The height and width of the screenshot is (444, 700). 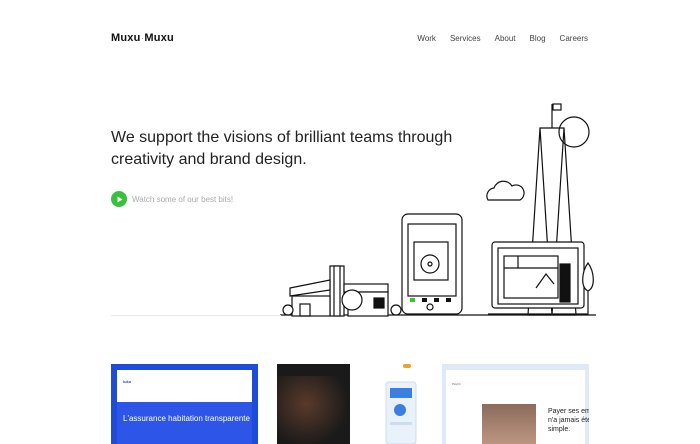 What do you see at coordinates (538, 38) in the screenshot?
I see `nav-blog: Blog` at bounding box center [538, 38].